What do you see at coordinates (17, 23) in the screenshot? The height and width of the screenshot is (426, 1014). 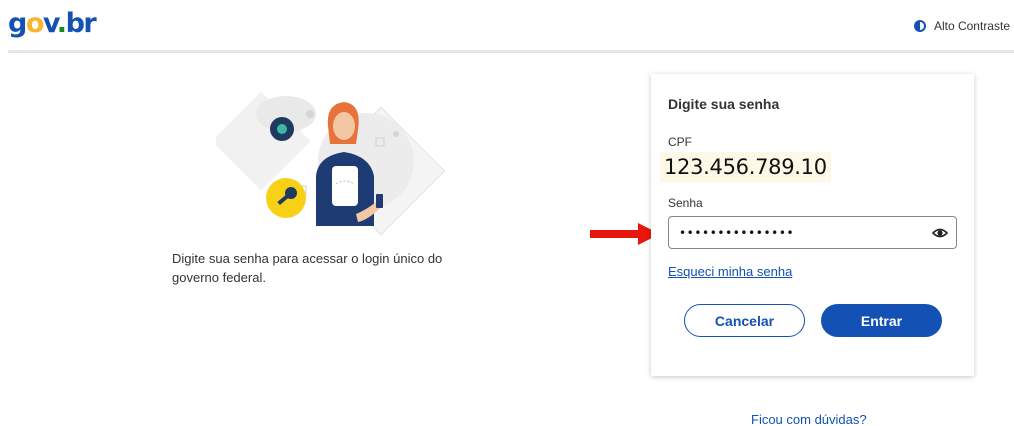 I see `logo-letter-g: g` at bounding box center [17, 23].